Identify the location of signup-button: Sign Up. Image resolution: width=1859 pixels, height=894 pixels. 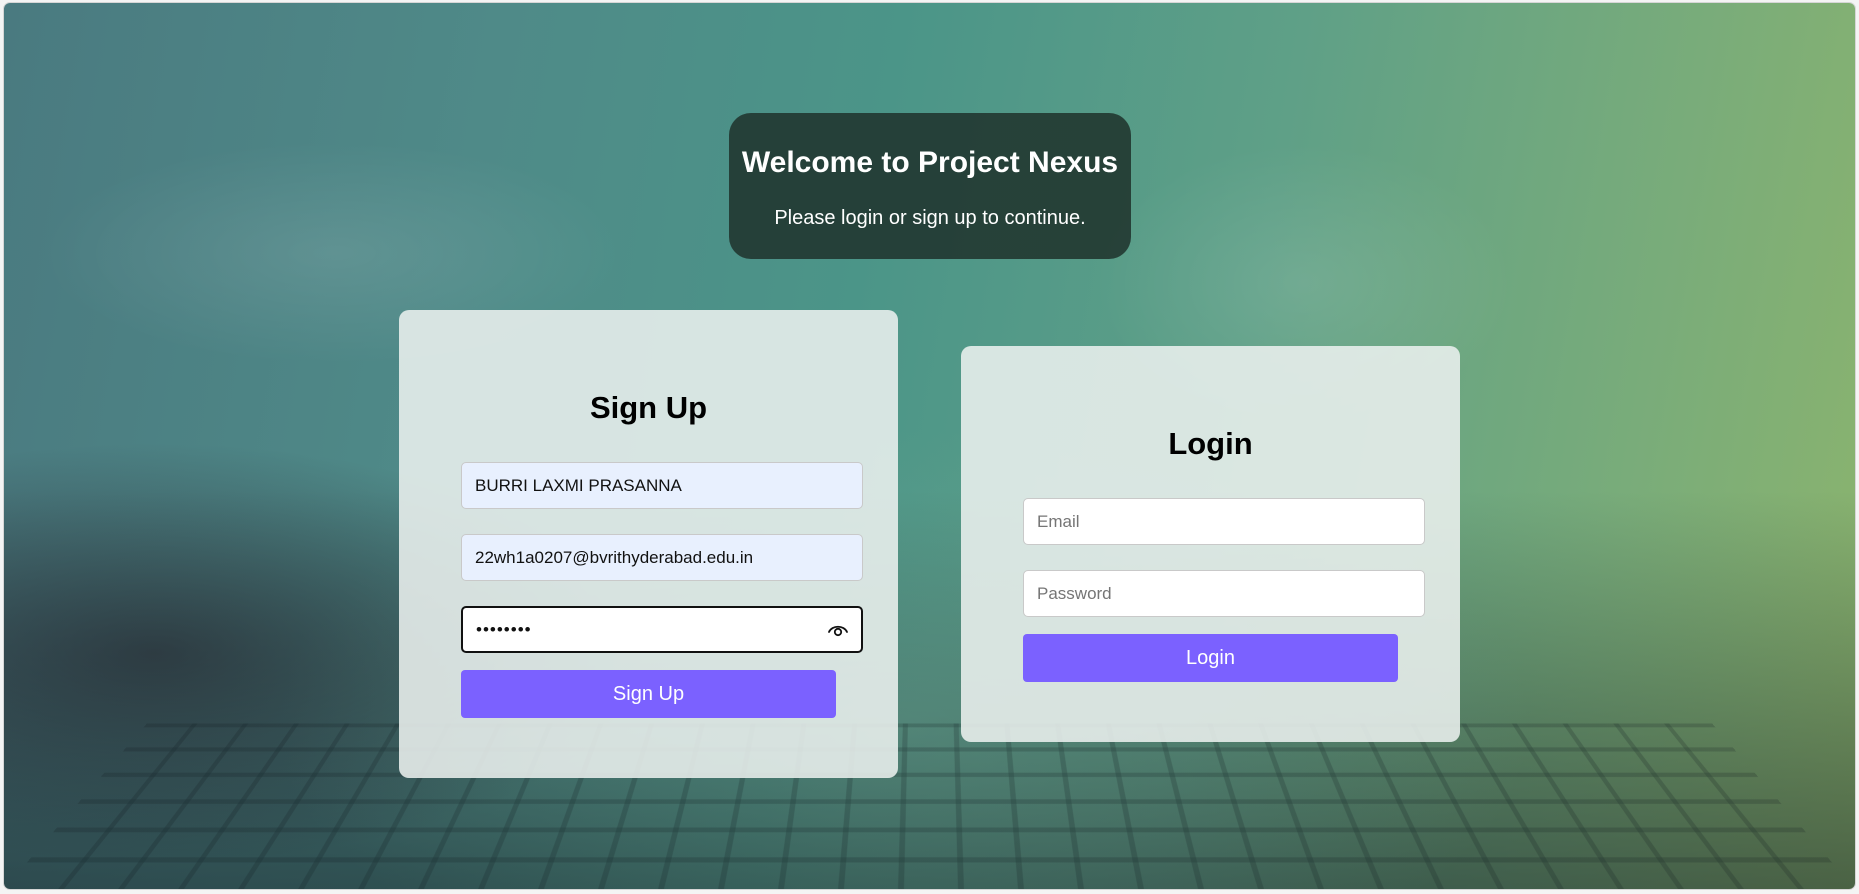
(648, 694).